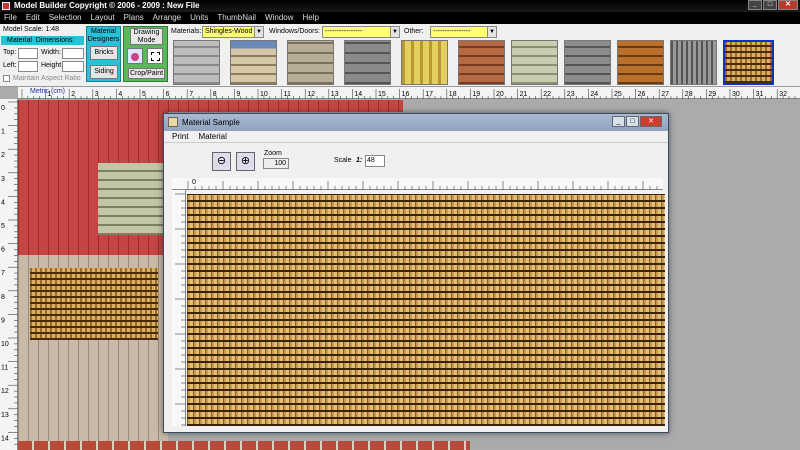  I want to click on menu-selection: Selection, so click(65, 18).